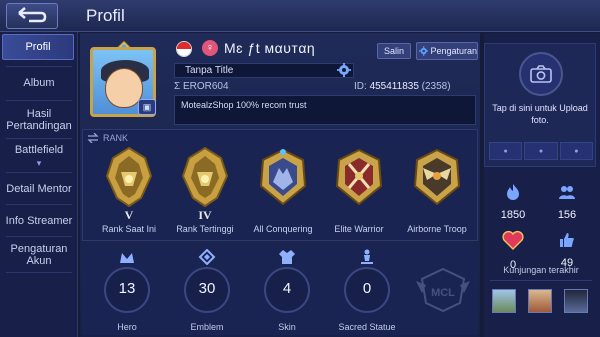 Image resolution: width=600 pixels, height=337 pixels. What do you see at coordinates (39, 162) in the screenshot?
I see `chevron-down-icon: ▾` at bounding box center [39, 162].